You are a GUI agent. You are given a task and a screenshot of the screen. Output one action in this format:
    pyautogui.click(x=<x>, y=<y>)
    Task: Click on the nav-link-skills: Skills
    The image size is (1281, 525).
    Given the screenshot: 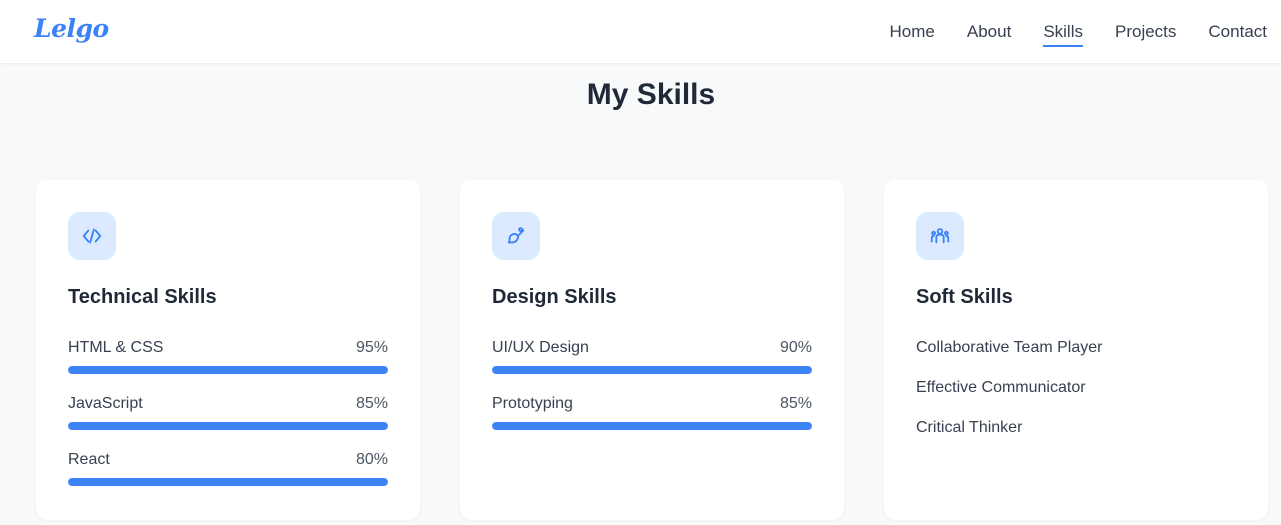 What is the action you would take?
    pyautogui.click(x=1063, y=32)
    